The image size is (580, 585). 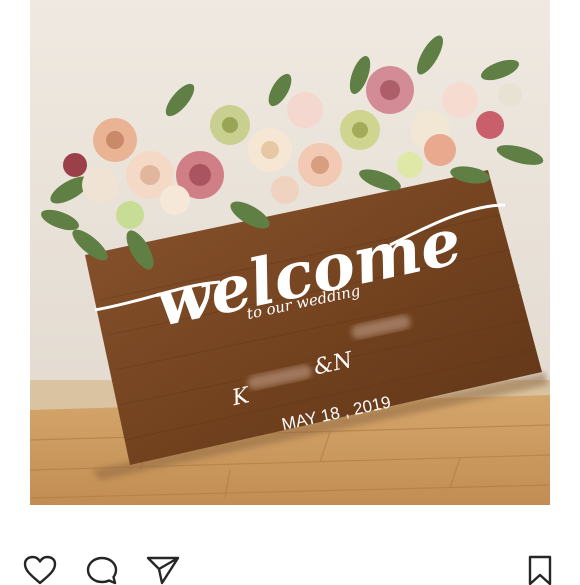 I want to click on bookmark-icon, so click(x=540, y=570).